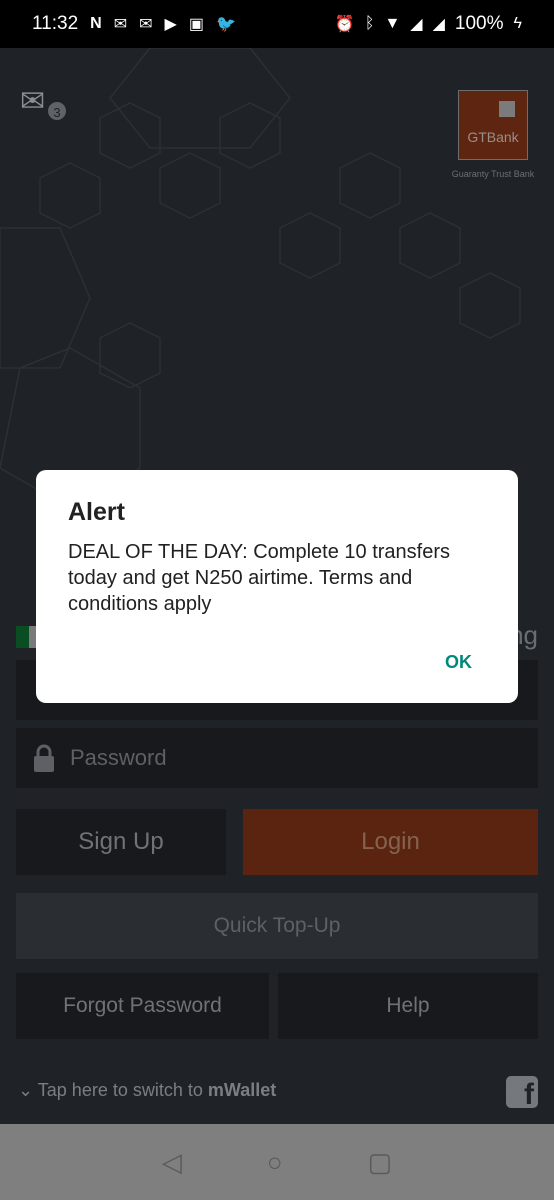 This screenshot has height=1200, width=554. Describe the element at coordinates (277, 926) in the screenshot. I see `quick-topup-button: Quick Top-Up` at that location.